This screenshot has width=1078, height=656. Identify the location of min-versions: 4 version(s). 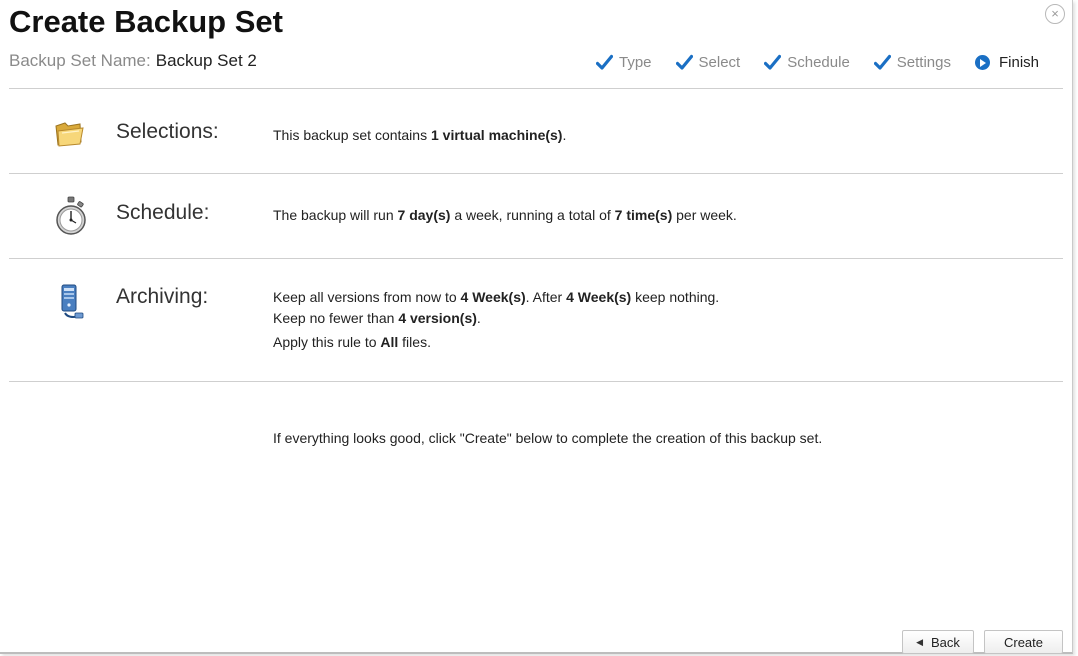
(437, 318).